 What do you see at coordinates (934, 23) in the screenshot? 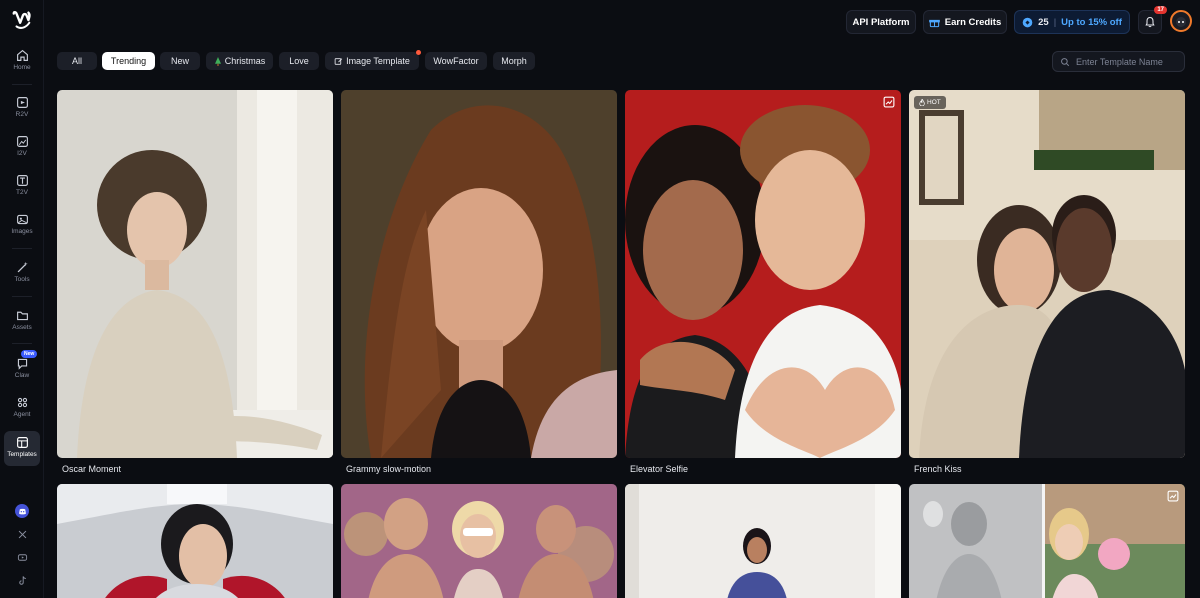
I see `gift-icon` at bounding box center [934, 23].